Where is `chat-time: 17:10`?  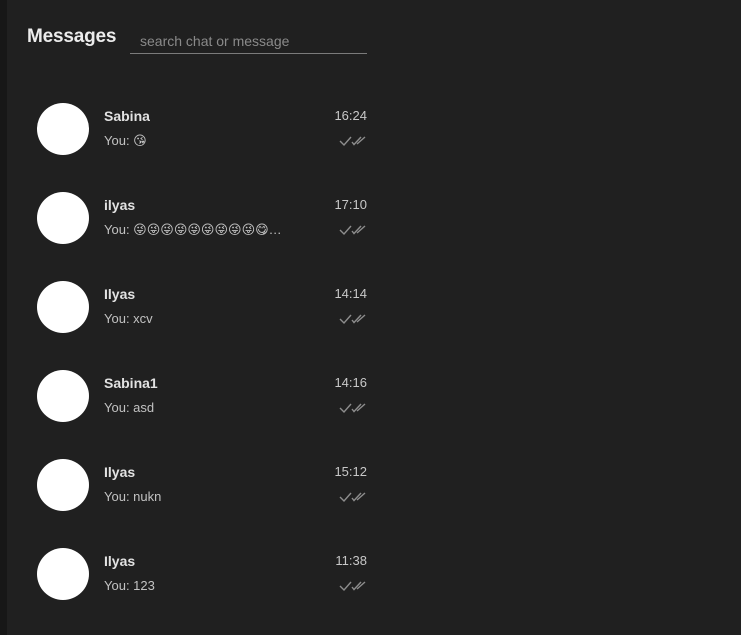
chat-time: 17:10 is located at coordinates (350, 204).